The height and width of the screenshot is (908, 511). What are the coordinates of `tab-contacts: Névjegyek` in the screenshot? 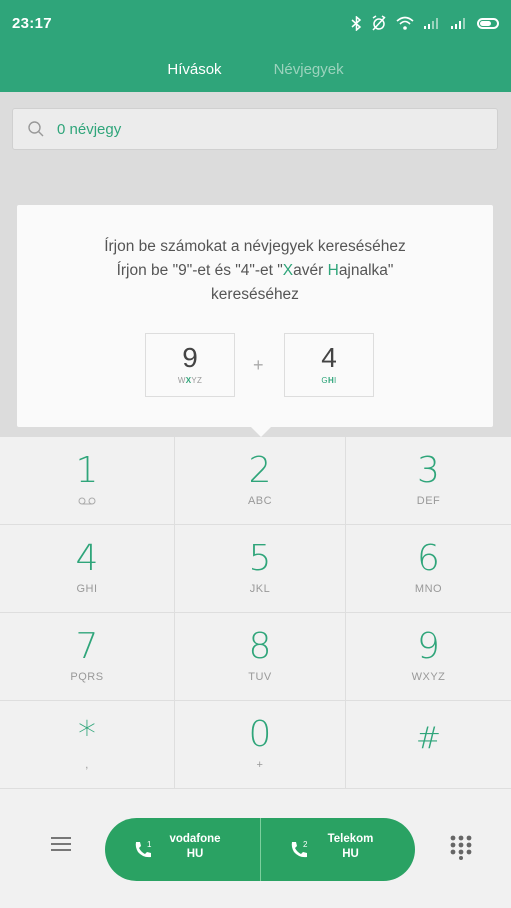 It's located at (309, 69).